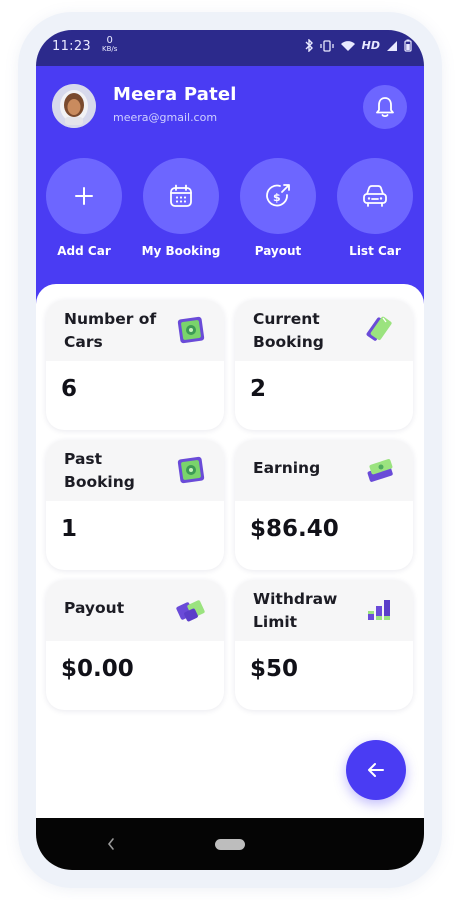 The image size is (460, 900). I want to click on payout-button: $, so click(278, 196).